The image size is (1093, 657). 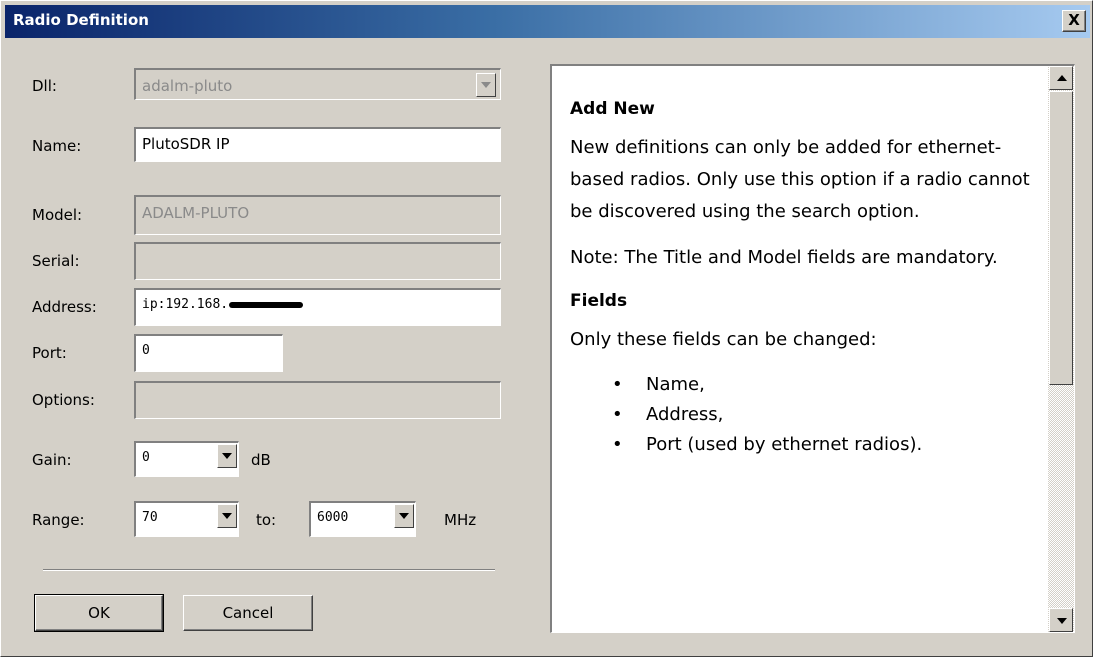 What do you see at coordinates (266, 520) in the screenshot?
I see `range-to-label: to:` at bounding box center [266, 520].